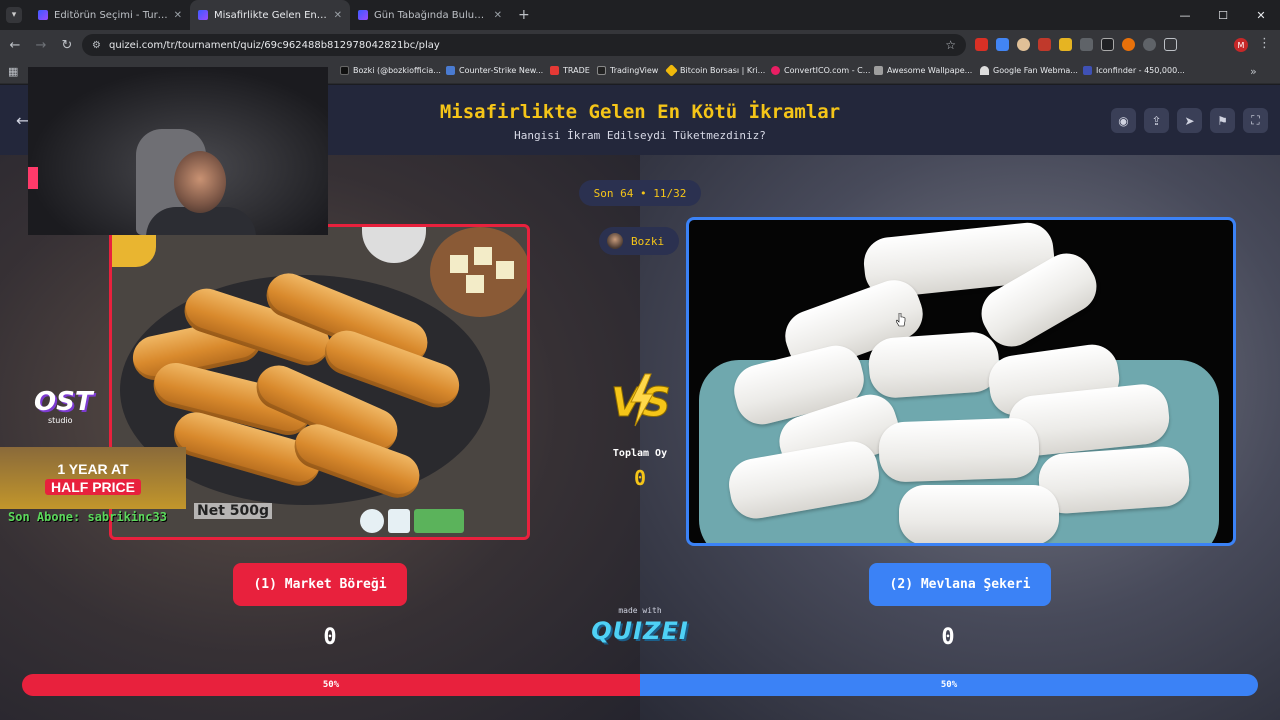  What do you see at coordinates (331, 685) in the screenshot?
I see `left-share-fill: 50%` at bounding box center [331, 685].